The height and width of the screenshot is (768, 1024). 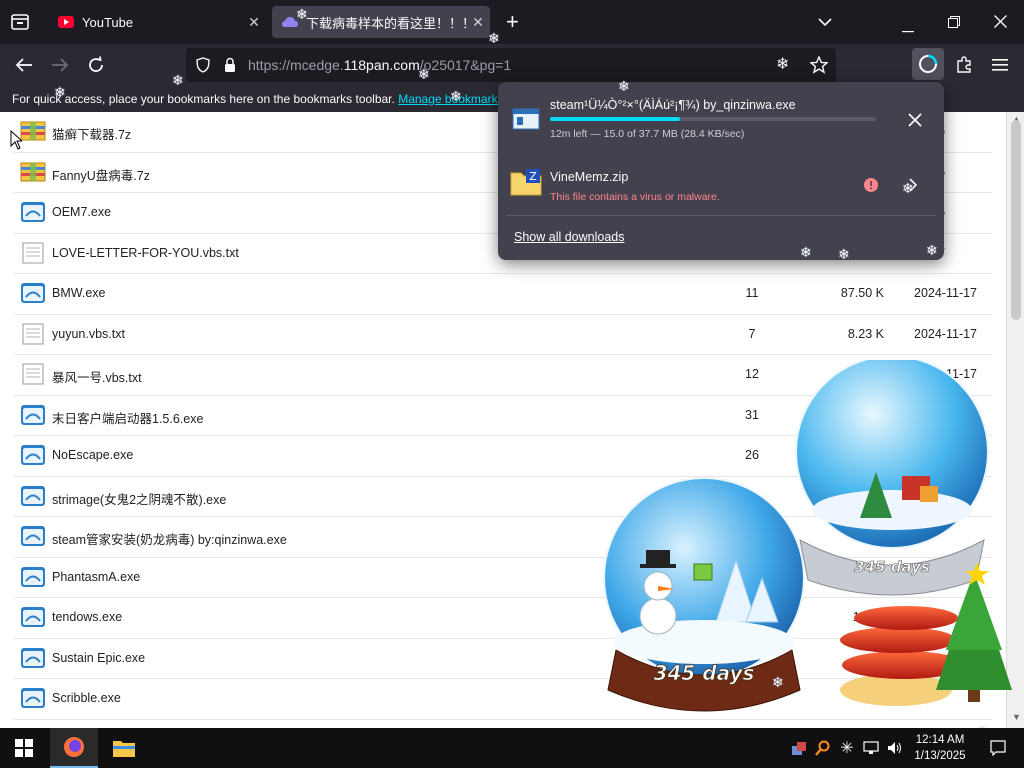 What do you see at coordinates (512, 748) in the screenshot?
I see `taskbar: ✳ 12:14 AM 1/13/2025` at bounding box center [512, 748].